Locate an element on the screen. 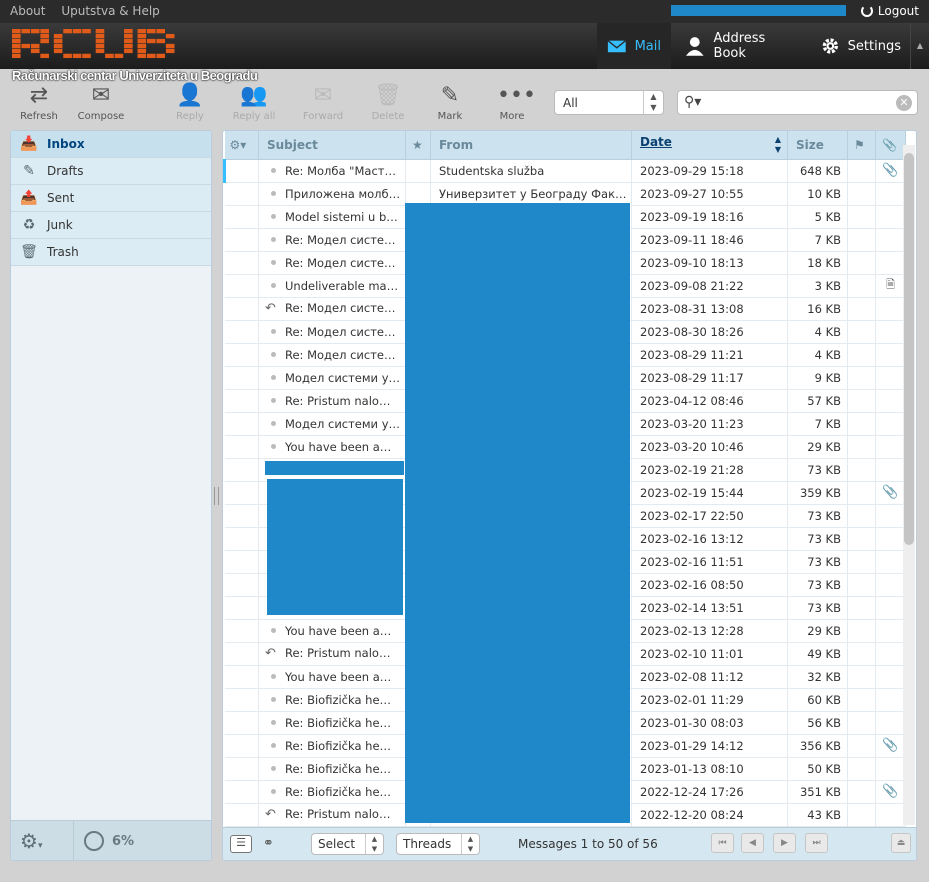  attachment-column-header: 📎 is located at coordinates (890, 145).